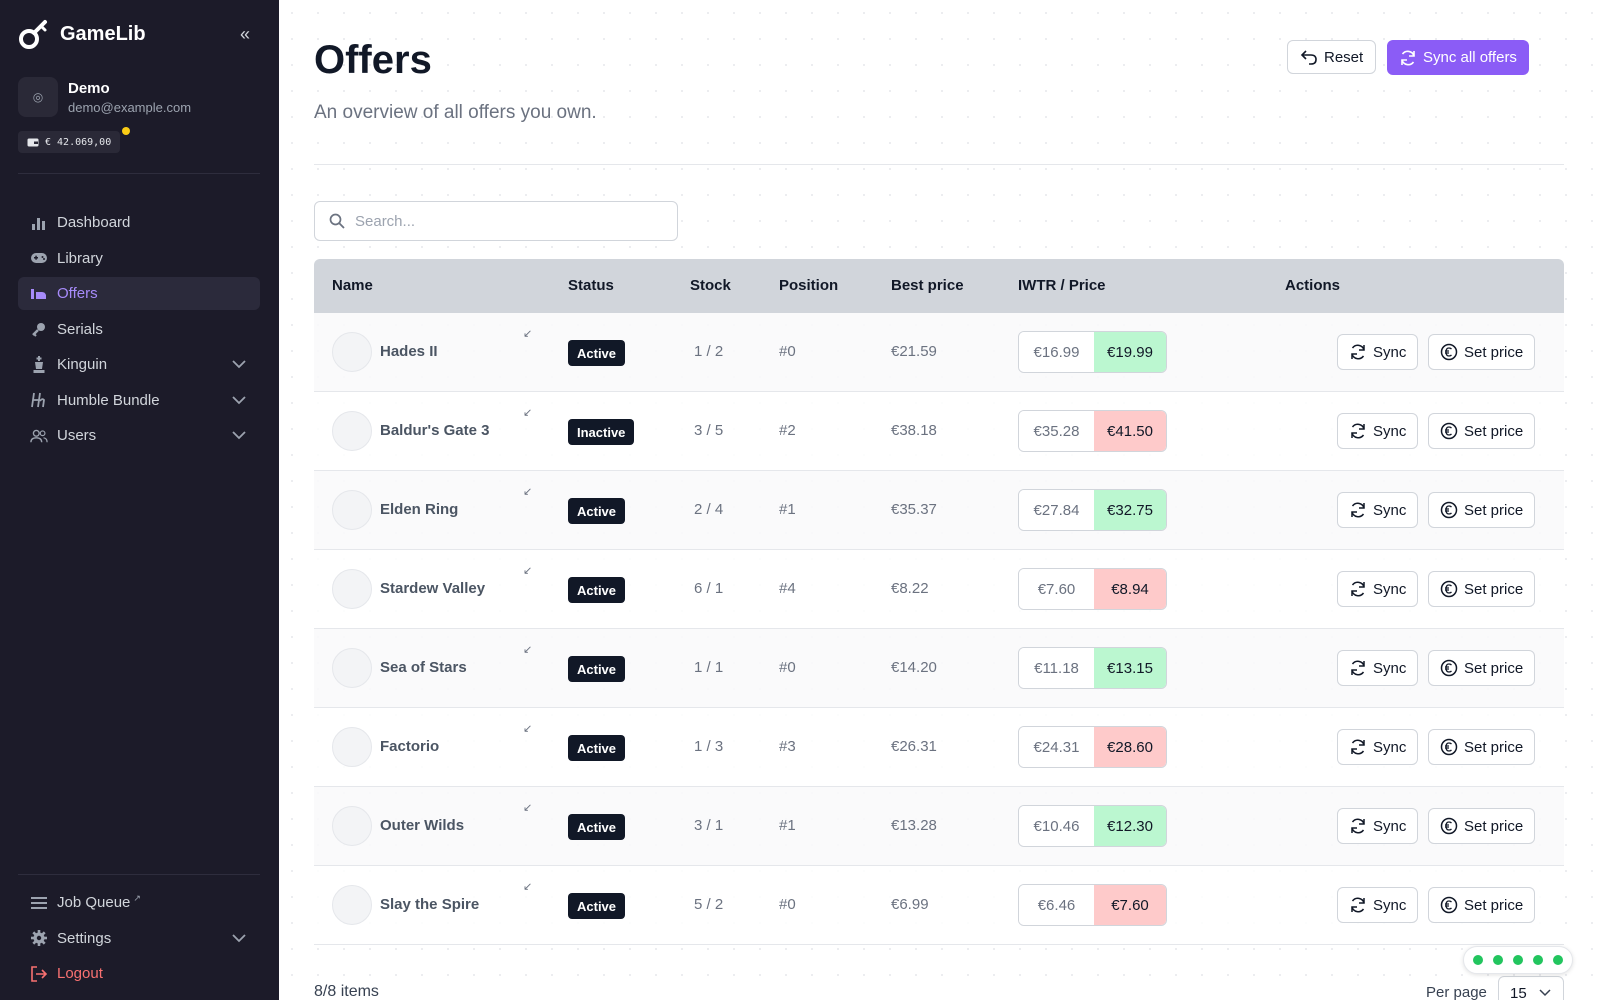 The height and width of the screenshot is (1000, 1600). I want to click on column-header-name: Name, so click(352, 285).